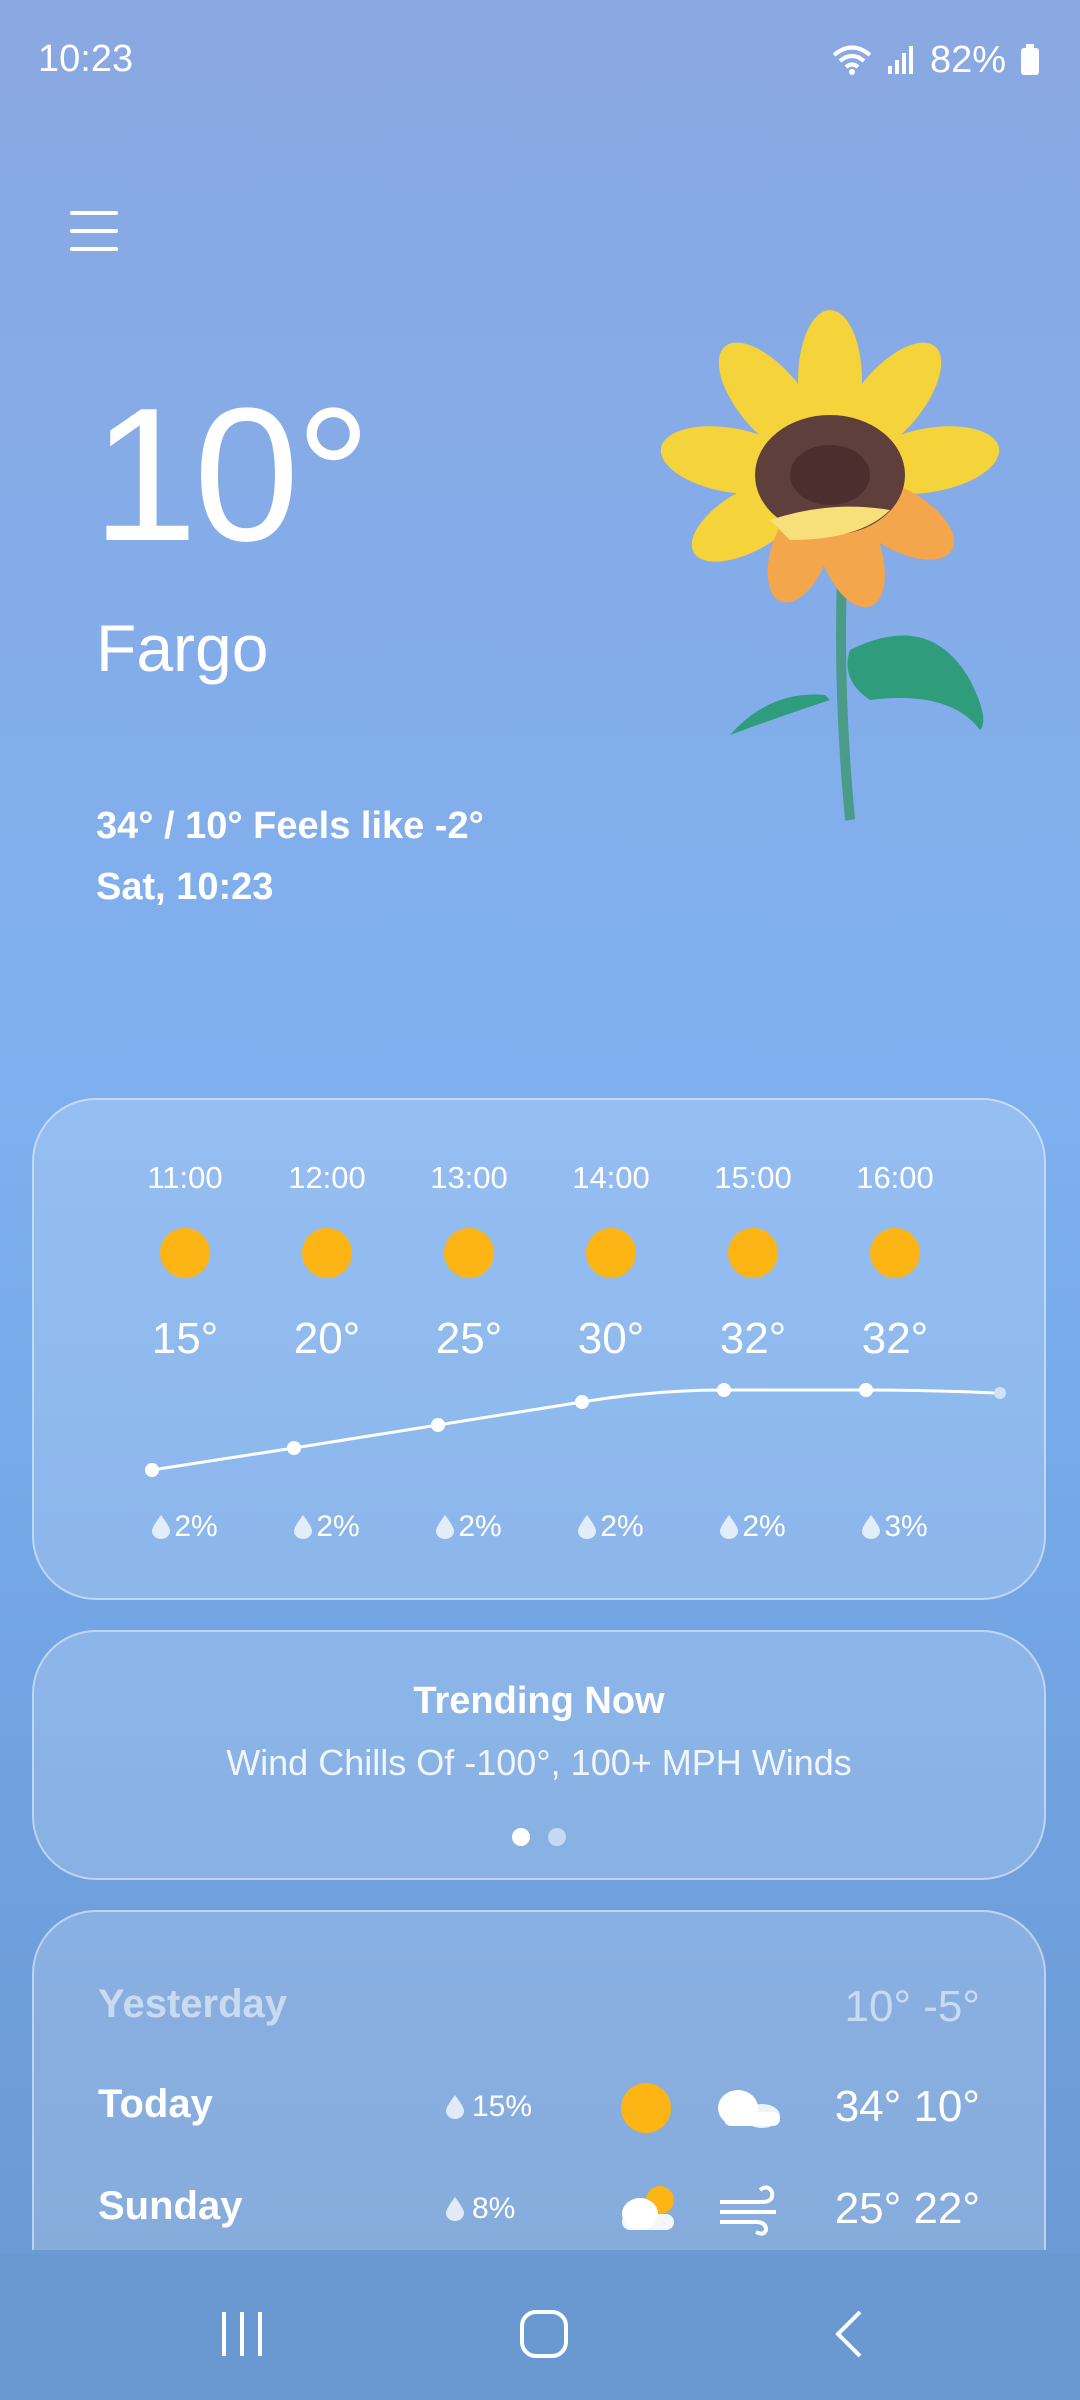 The height and width of the screenshot is (2400, 1080). I want to click on navigation-bar, so click(540, 2327).